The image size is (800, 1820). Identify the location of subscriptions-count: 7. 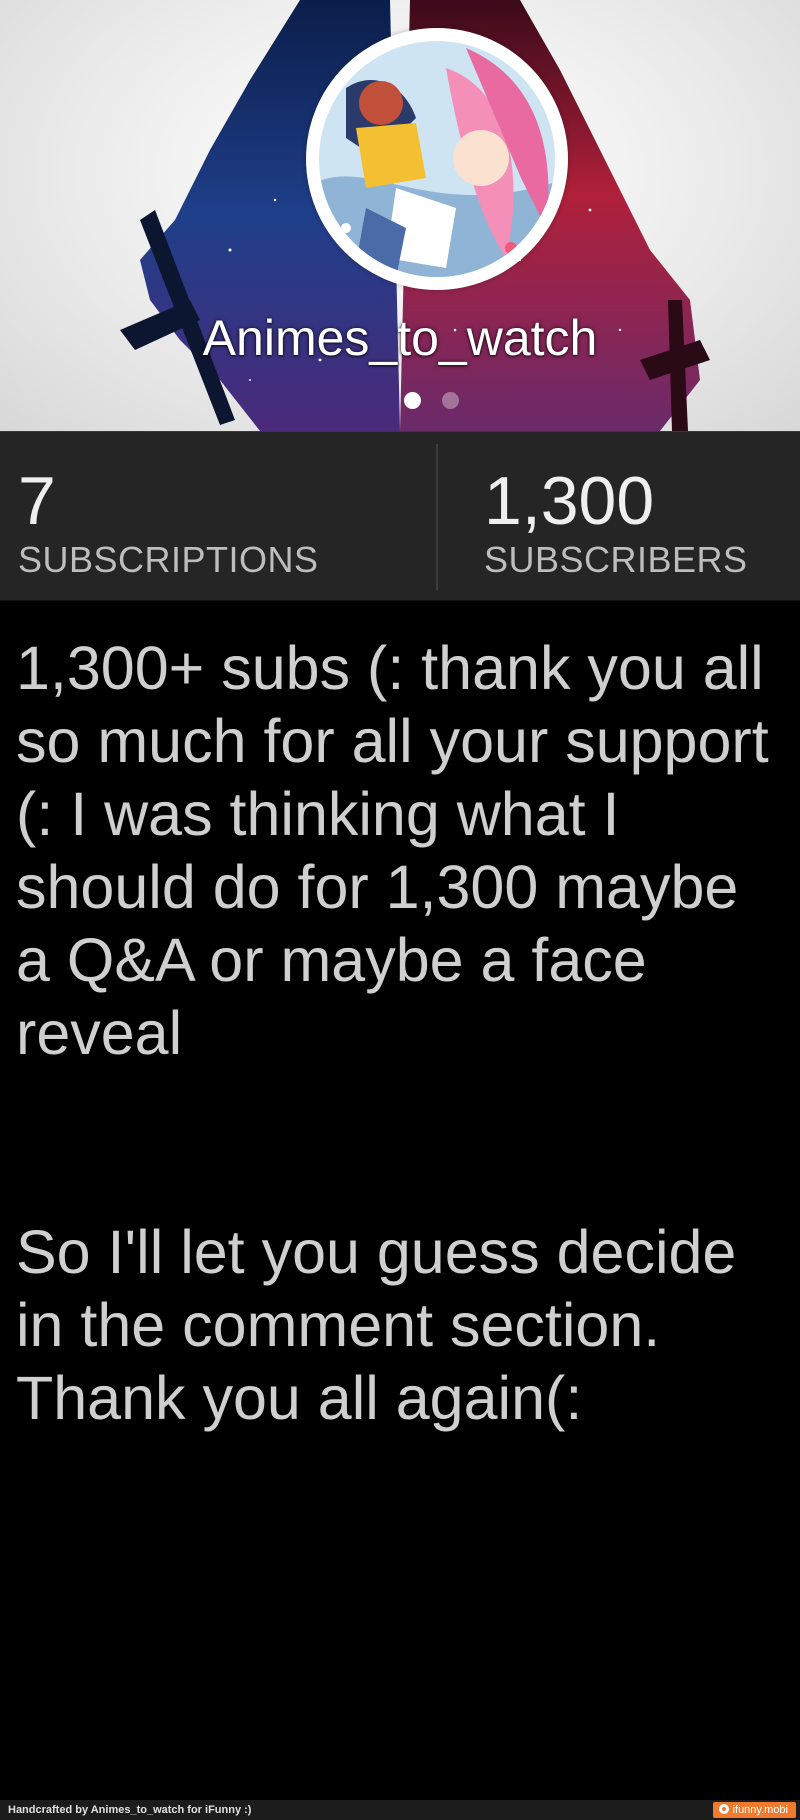
(37, 501).